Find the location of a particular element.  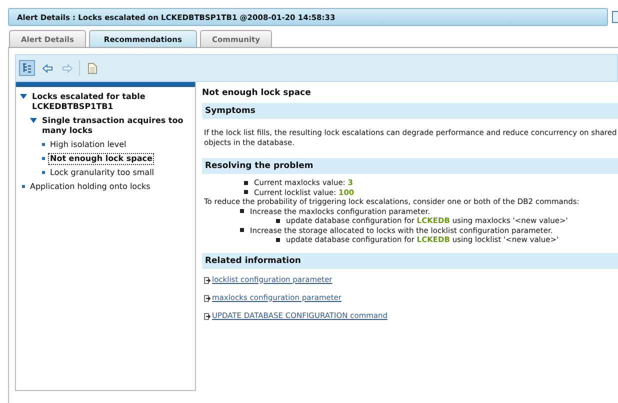

section-heading: Related information is located at coordinates (410, 260).